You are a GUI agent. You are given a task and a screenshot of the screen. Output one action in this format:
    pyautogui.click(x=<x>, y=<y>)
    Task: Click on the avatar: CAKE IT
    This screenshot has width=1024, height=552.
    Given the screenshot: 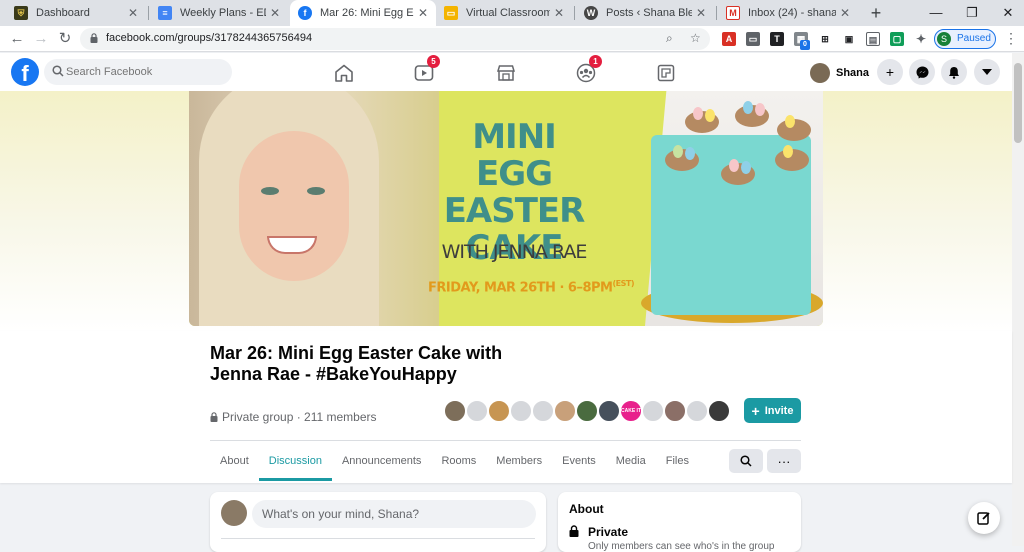 What is the action you would take?
    pyautogui.click(x=631, y=411)
    